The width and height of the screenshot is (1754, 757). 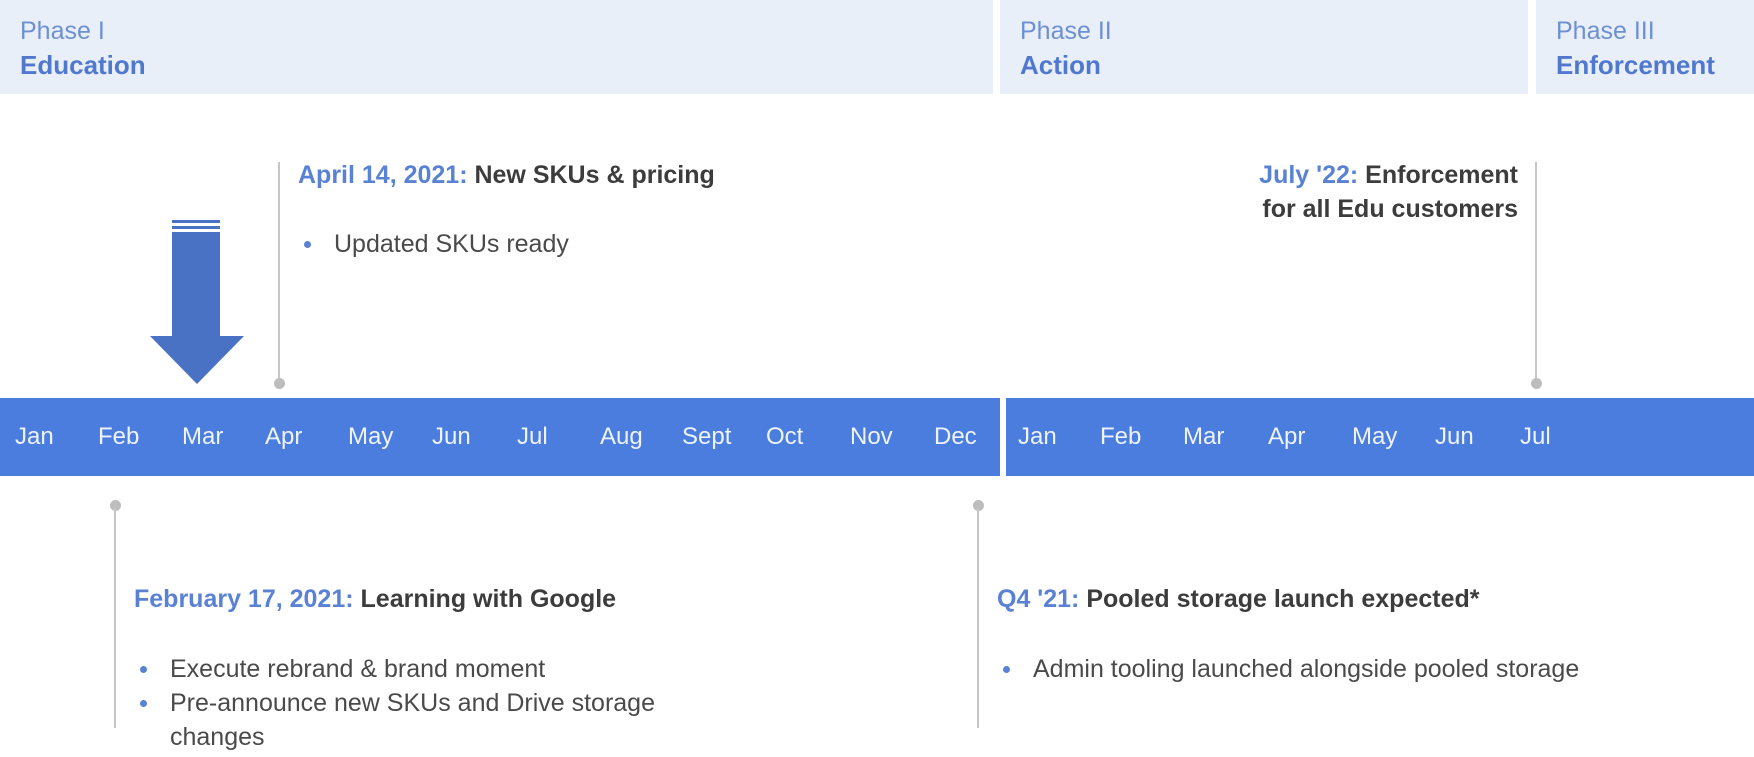 I want to click on list-item: Updated SKUs ready, so click(x=560, y=244).